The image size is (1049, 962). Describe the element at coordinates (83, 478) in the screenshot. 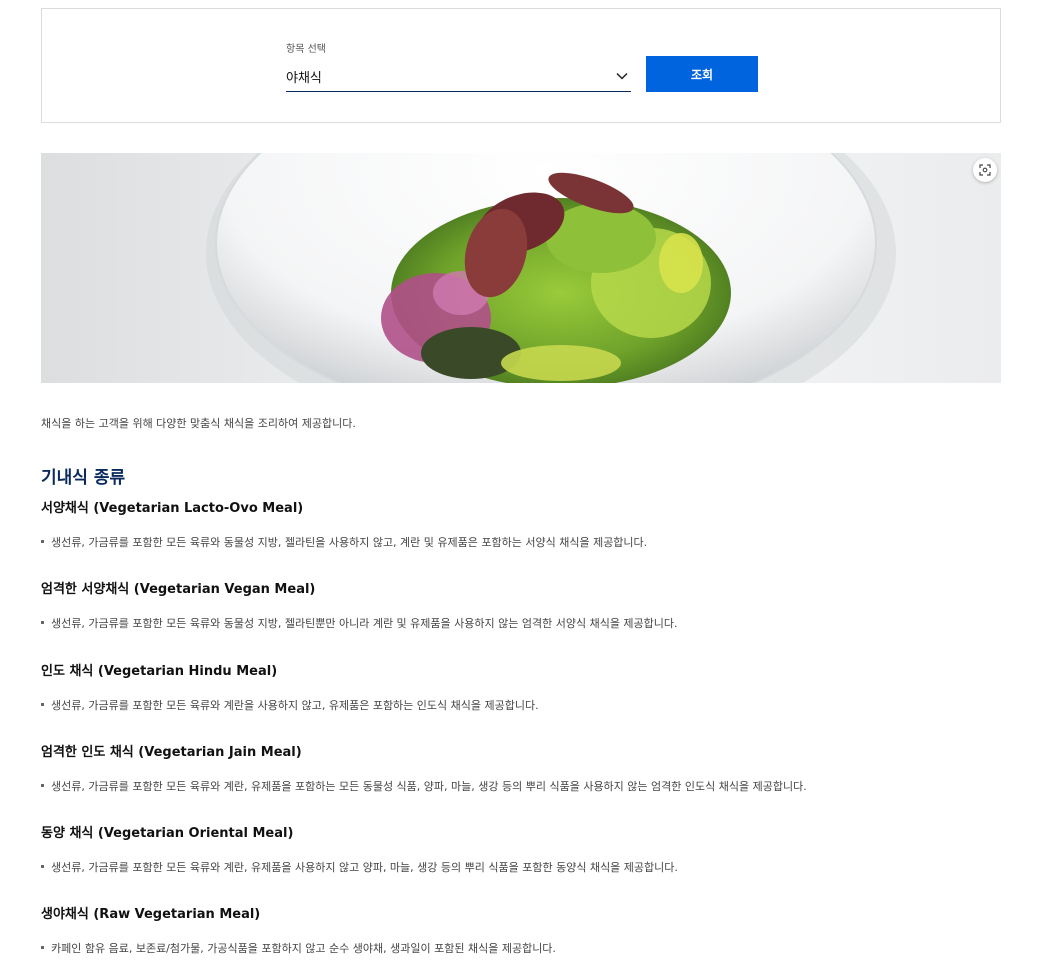

I see `section-title: 기내식 종류` at that location.